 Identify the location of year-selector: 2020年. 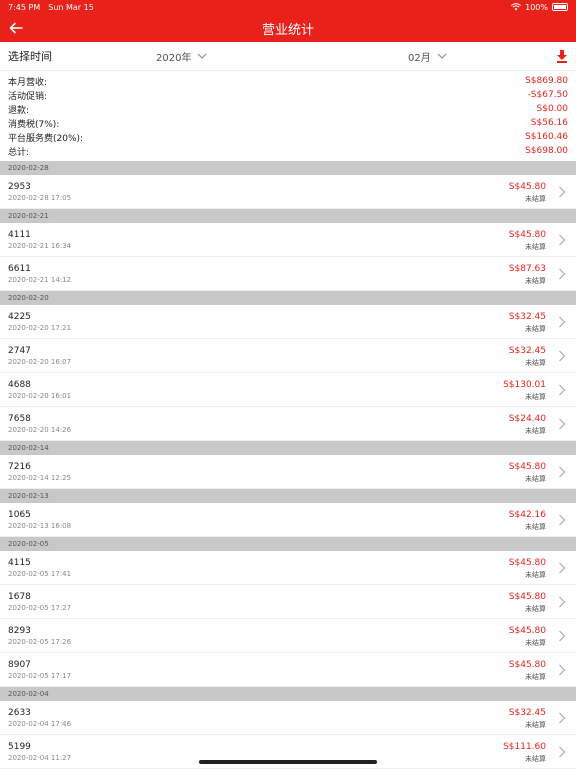
(181, 56).